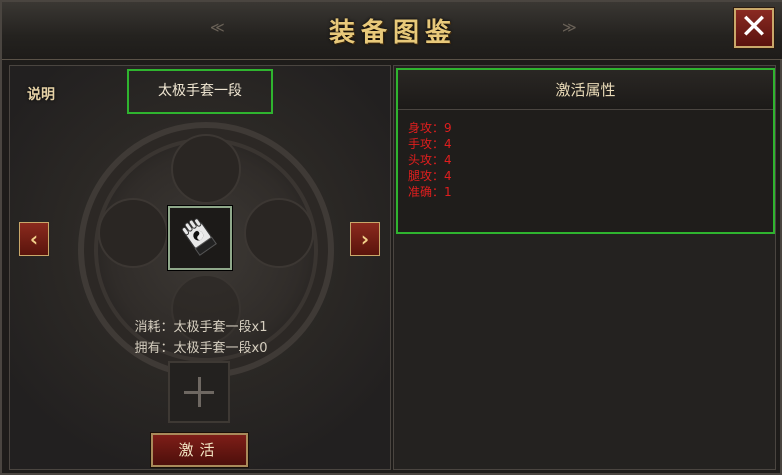 Image resolution: width=782 pixels, height=475 pixels. Describe the element at coordinates (206, 169) in the screenshot. I see `disc-slot-top` at that location.